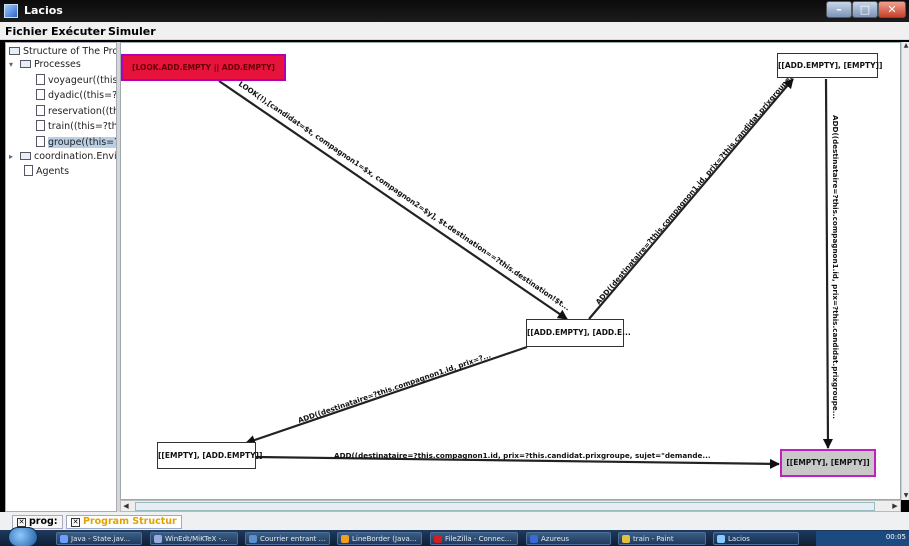 This screenshot has height=546, width=909. What do you see at coordinates (905, 271) in the screenshot?
I see `vertical-scrollbar: ▲ ▼` at bounding box center [905, 271].